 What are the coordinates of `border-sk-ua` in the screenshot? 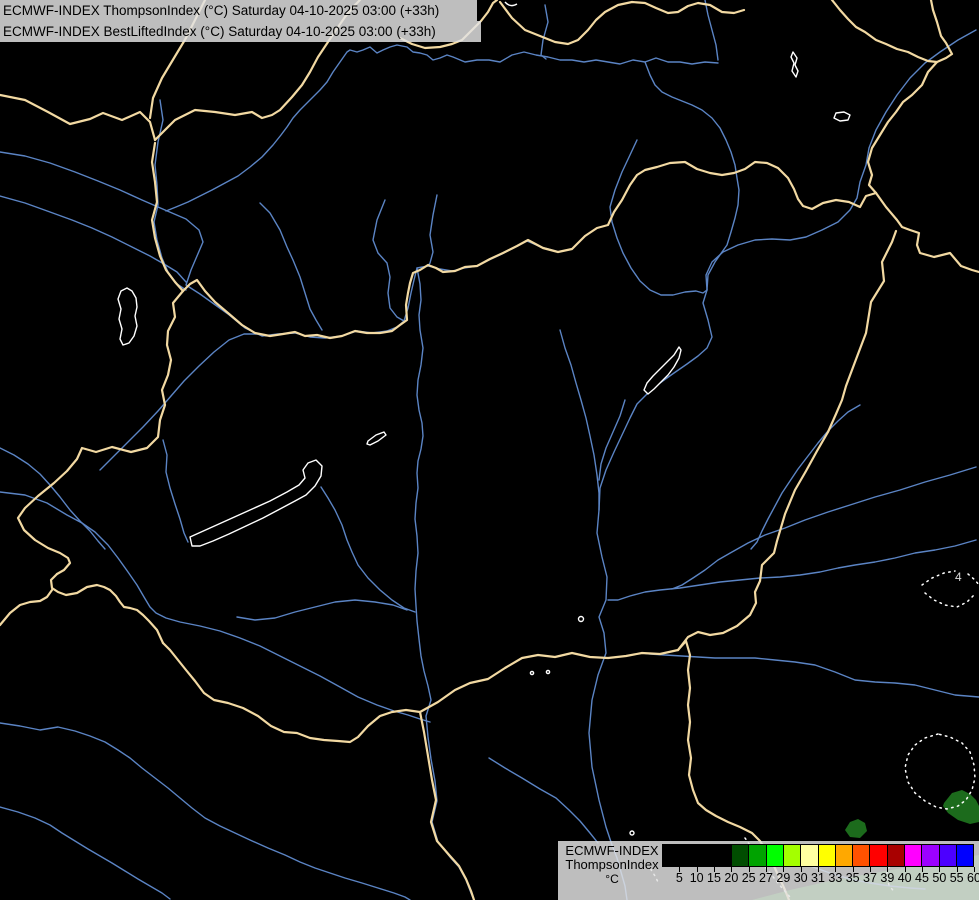 It's located at (902, 127).